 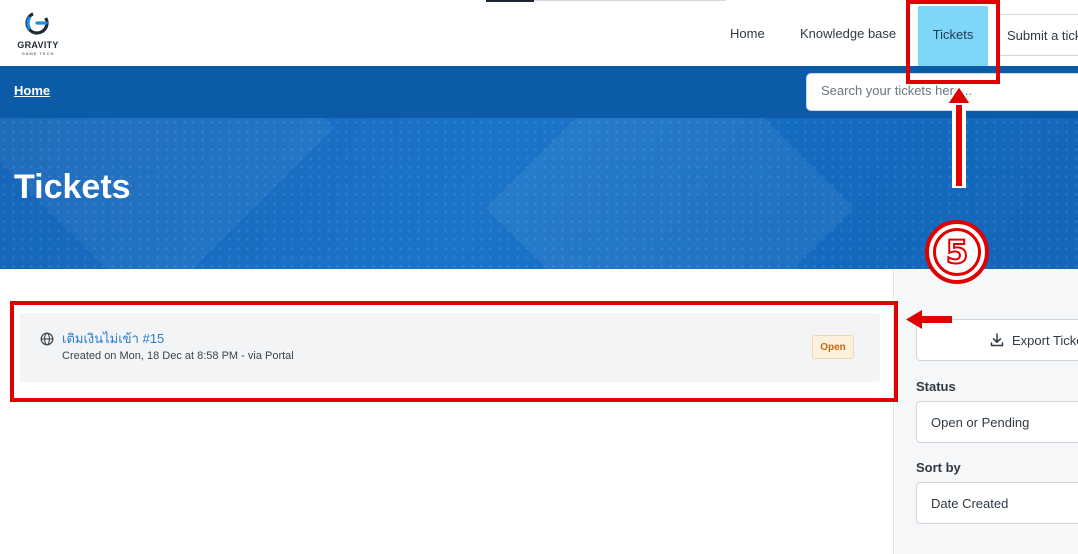 I want to click on page-title: Tickets, so click(x=72, y=187).